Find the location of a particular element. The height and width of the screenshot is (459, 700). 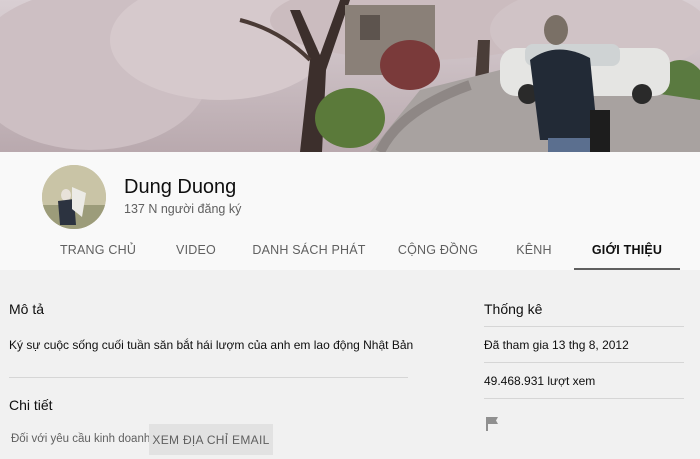

description-divider is located at coordinates (208, 377).